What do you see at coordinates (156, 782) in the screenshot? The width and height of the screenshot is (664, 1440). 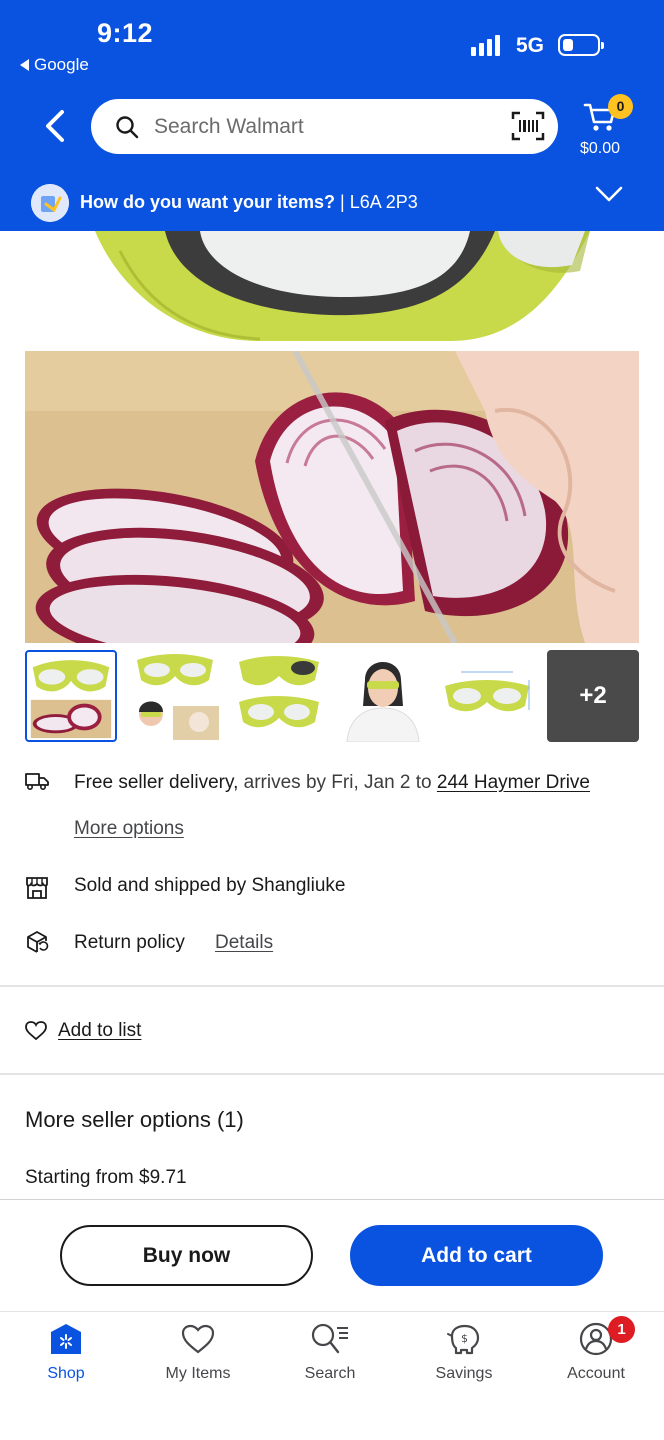 I see `shipping-title: Free seller delivery,` at bounding box center [156, 782].